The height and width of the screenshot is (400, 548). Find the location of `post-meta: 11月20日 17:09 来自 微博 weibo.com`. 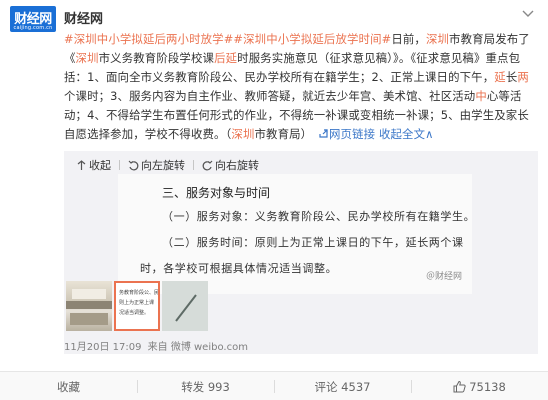

post-meta: 11月20日 17:09 来自 微博 weibo.com is located at coordinates (156, 345).